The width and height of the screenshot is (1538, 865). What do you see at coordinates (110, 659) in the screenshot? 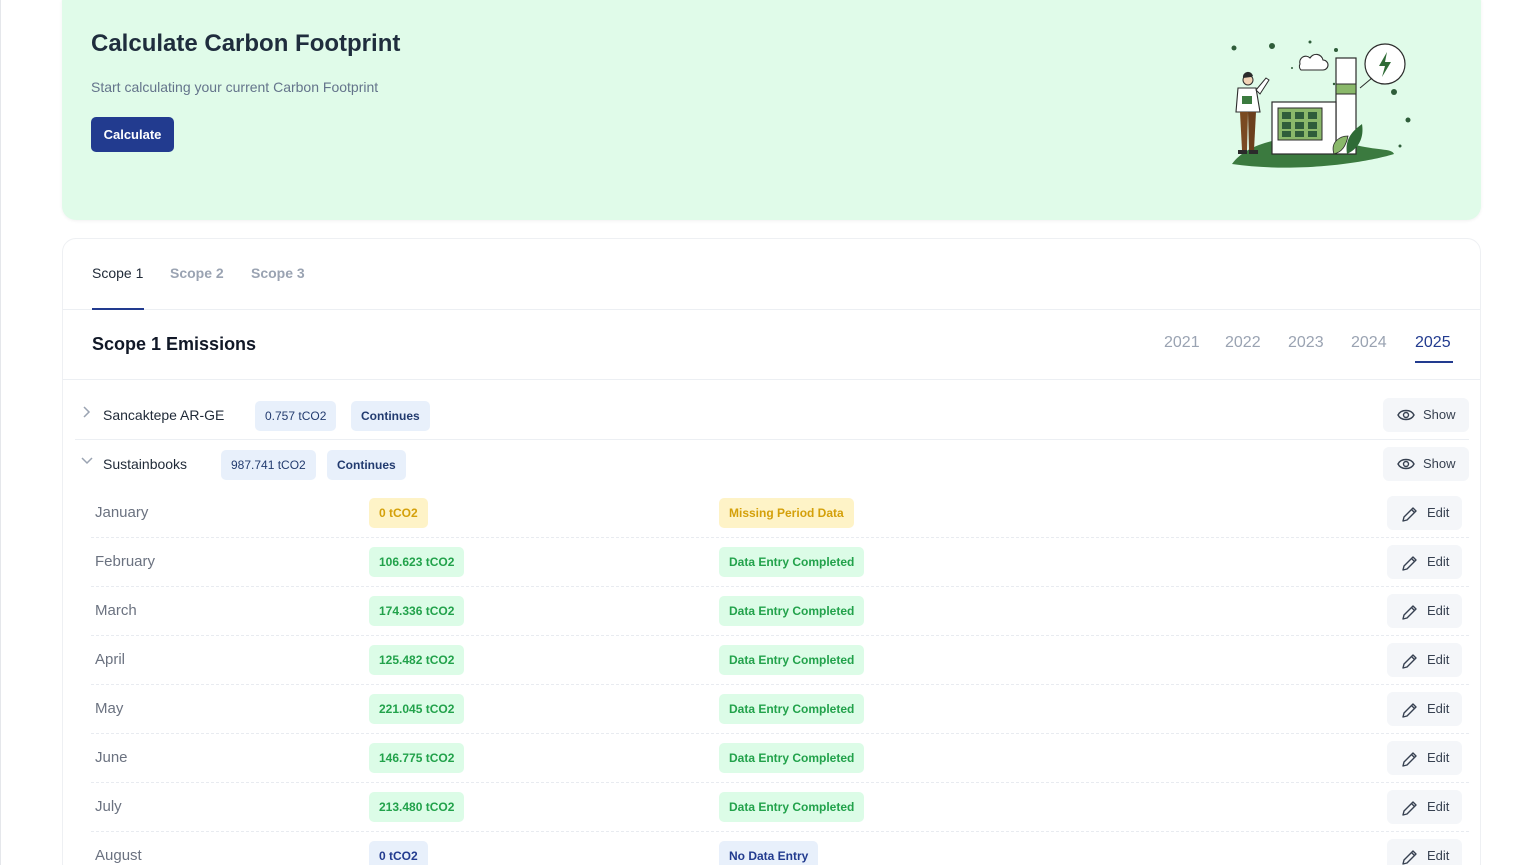
I see `month-name: April` at bounding box center [110, 659].